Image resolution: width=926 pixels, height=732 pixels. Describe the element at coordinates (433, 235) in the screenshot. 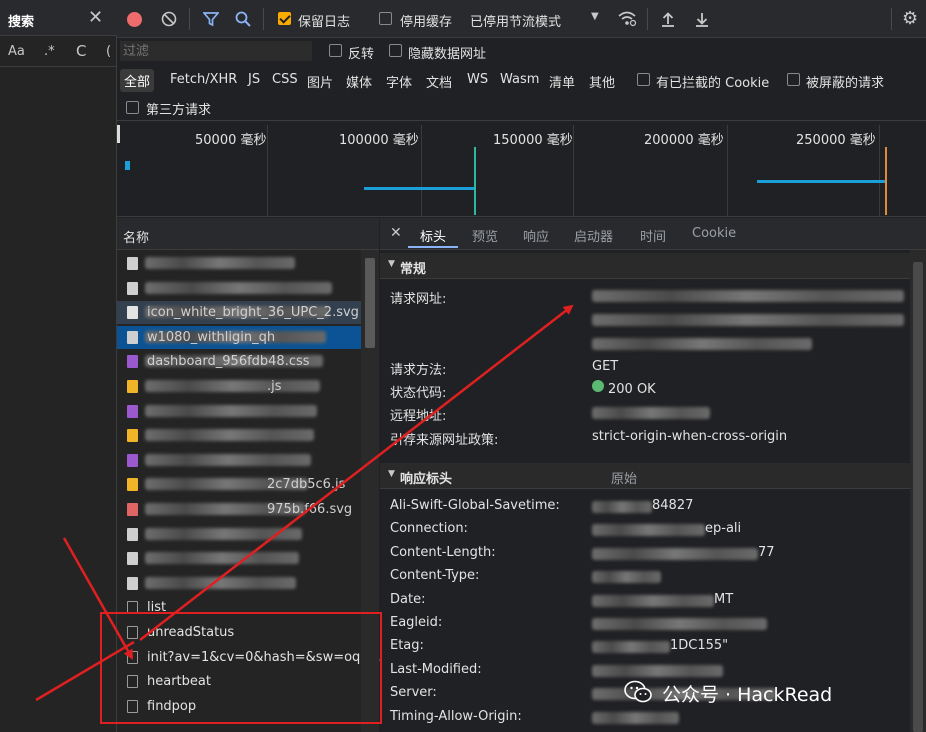

I see `tab-headers: 标头` at that location.